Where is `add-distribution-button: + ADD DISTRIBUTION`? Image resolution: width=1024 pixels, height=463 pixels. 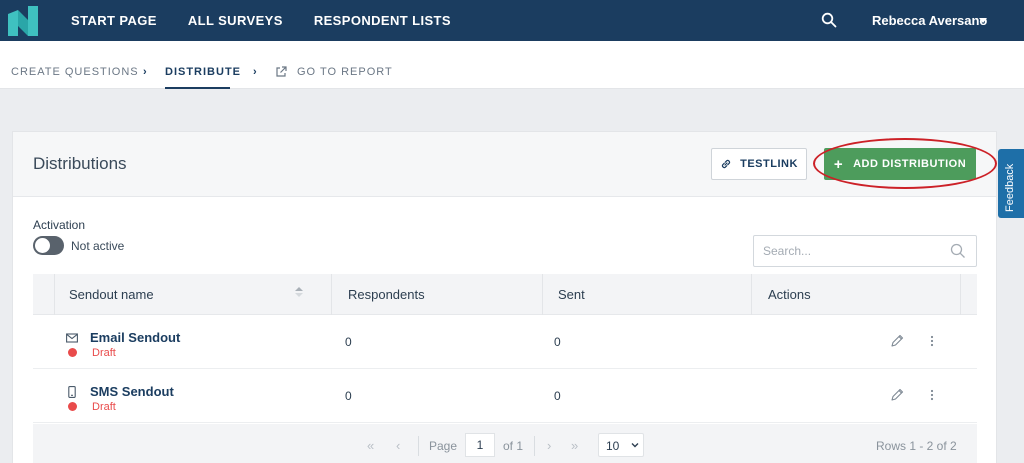 add-distribution-button: + ADD DISTRIBUTION is located at coordinates (900, 164).